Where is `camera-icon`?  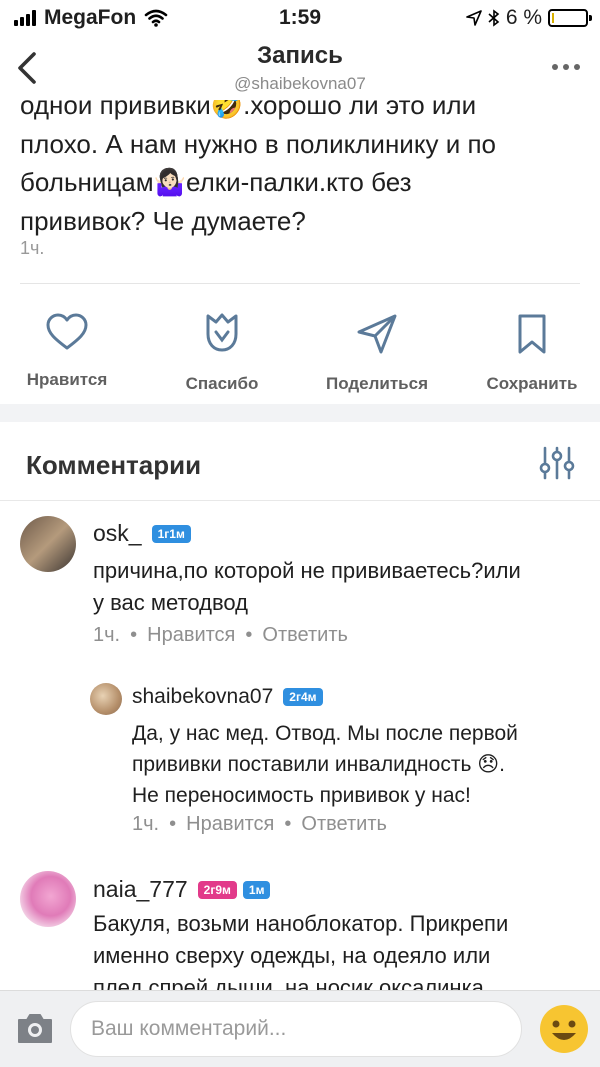 camera-icon is located at coordinates (35, 1028).